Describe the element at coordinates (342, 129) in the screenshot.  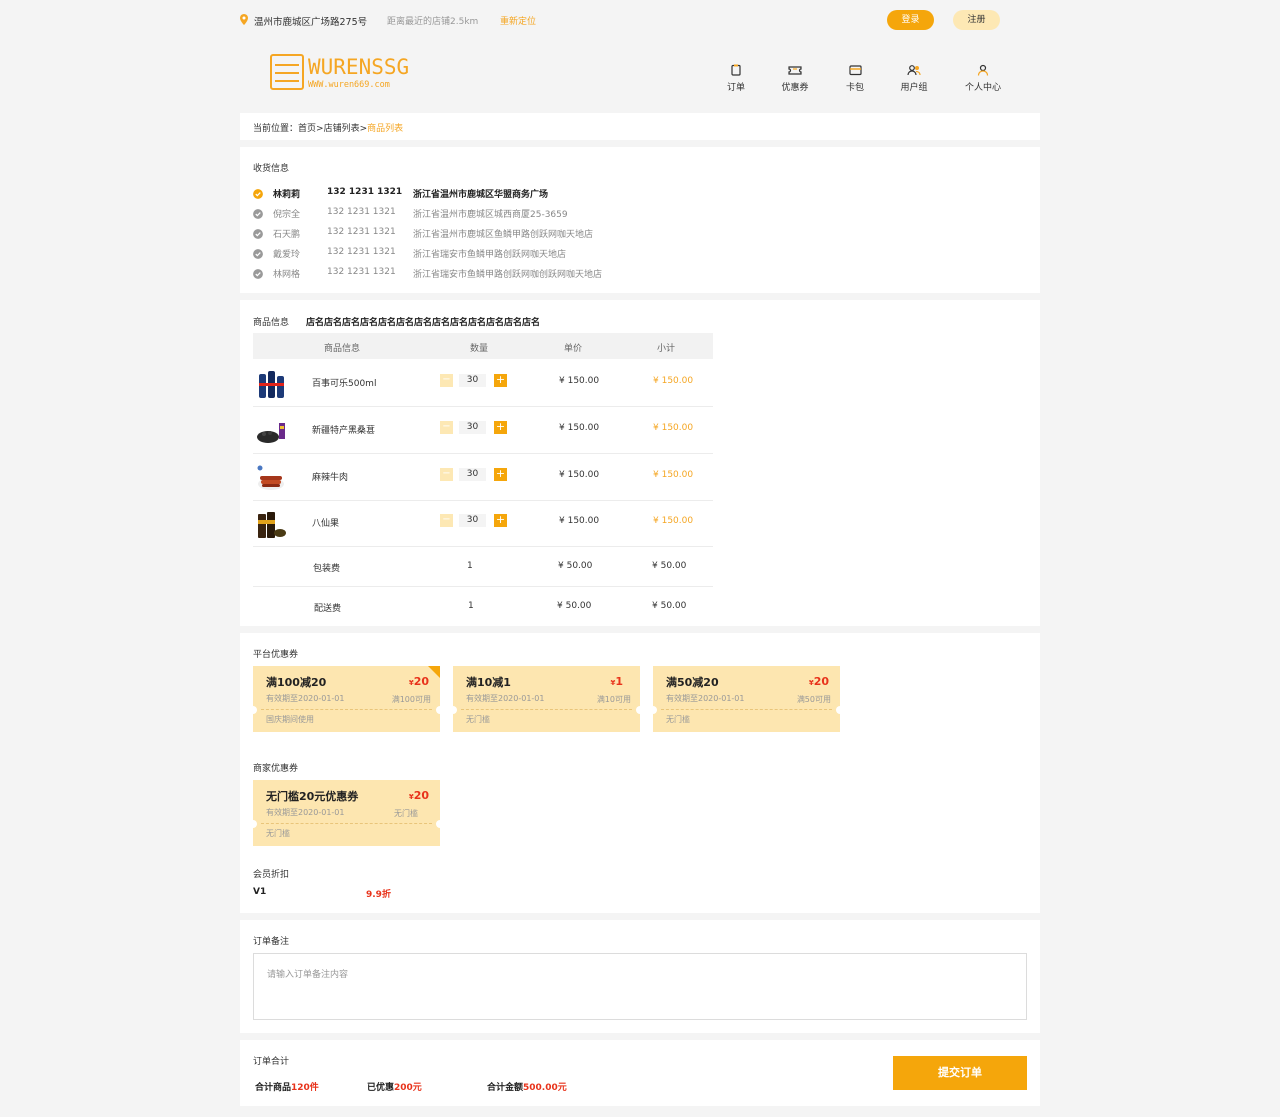
I see `breadcrumb-shop-list: 店铺列表` at that location.